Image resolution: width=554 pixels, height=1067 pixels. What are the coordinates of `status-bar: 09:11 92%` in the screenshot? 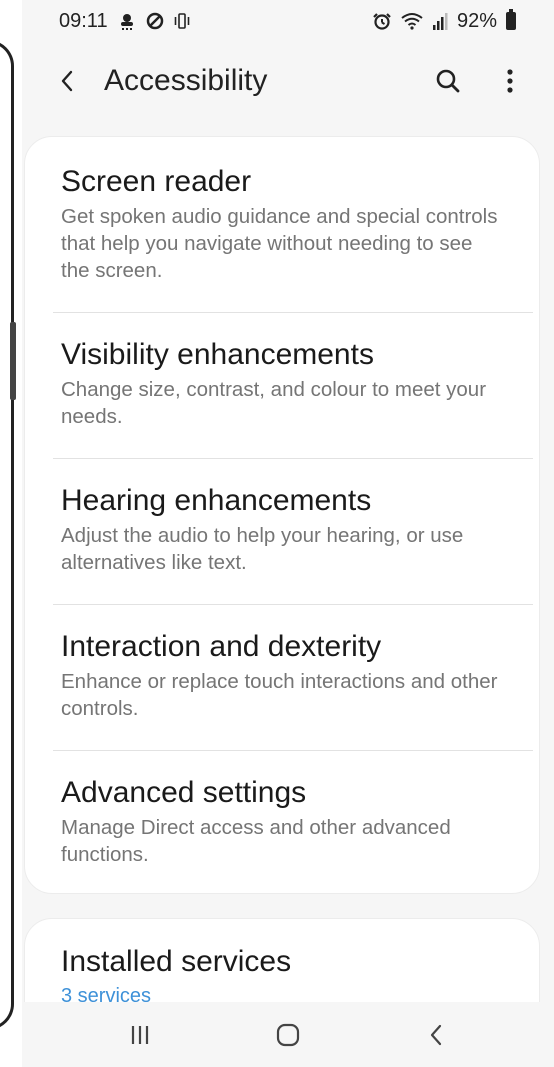 It's located at (288, 21).